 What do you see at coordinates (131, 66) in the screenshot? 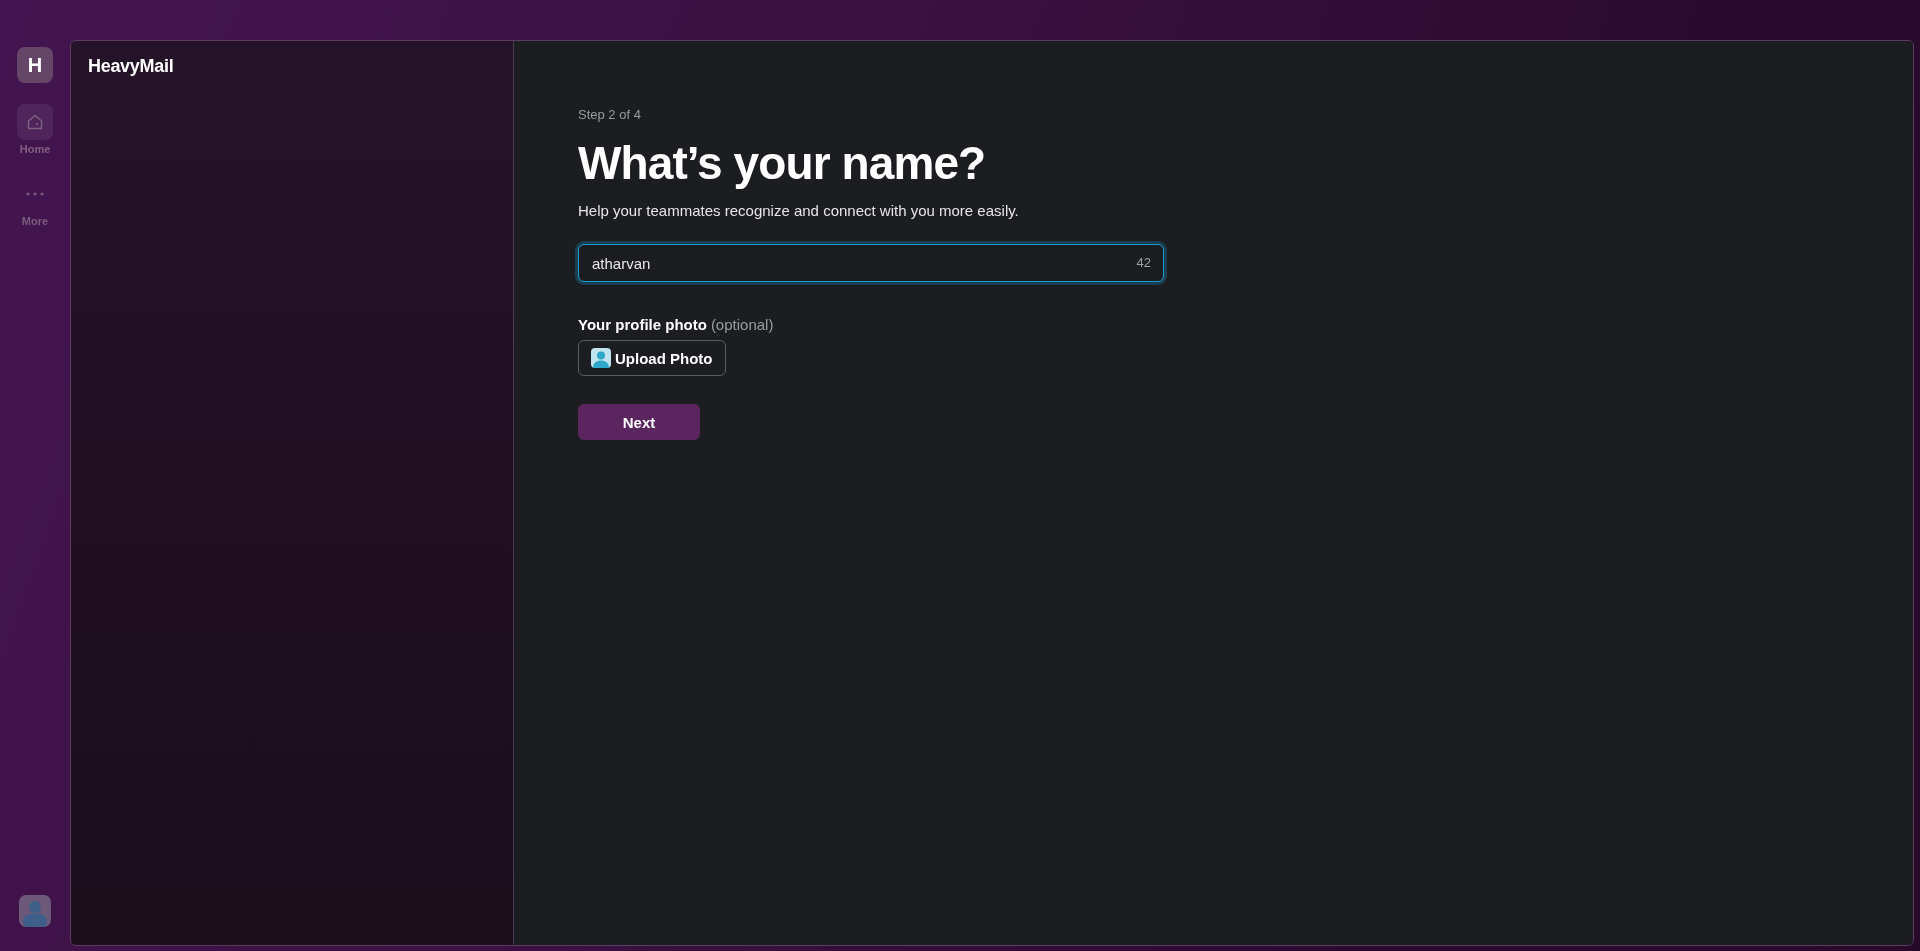
I see `workspace-title: HeavyMail` at bounding box center [131, 66].